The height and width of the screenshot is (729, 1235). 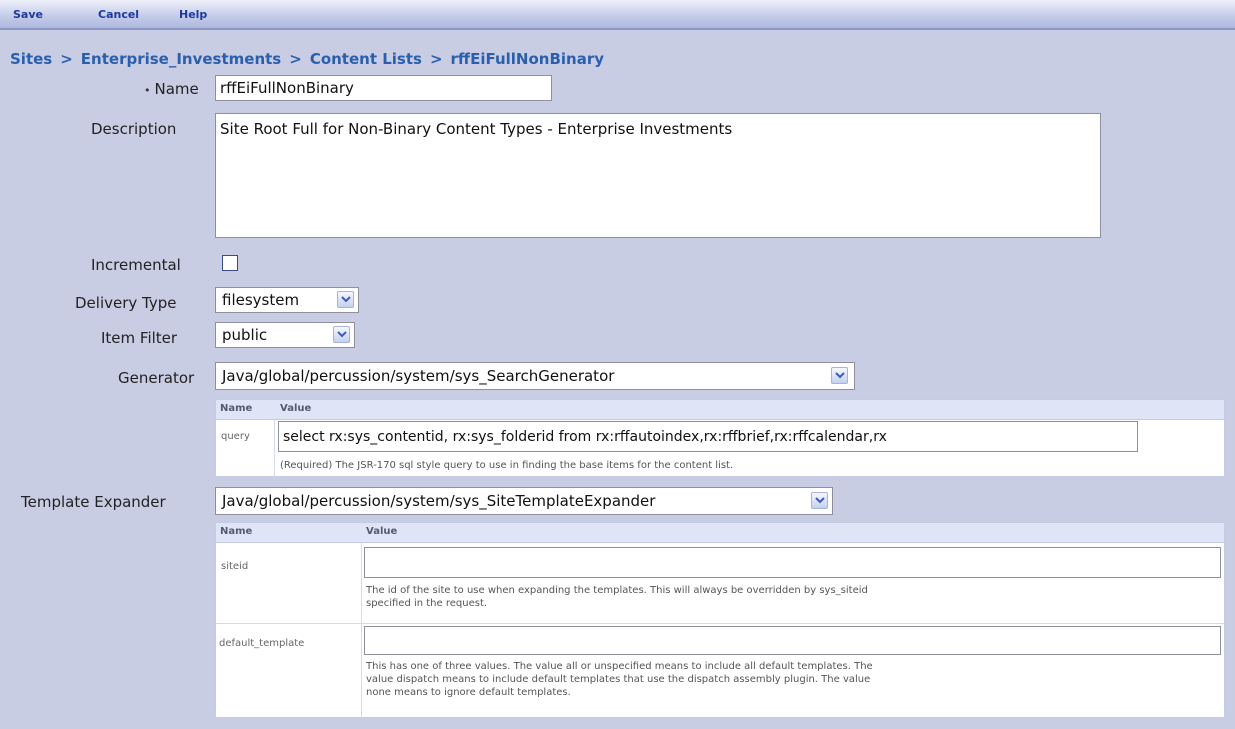 What do you see at coordinates (230, 263) in the screenshot?
I see `incremental-checkbox` at bounding box center [230, 263].